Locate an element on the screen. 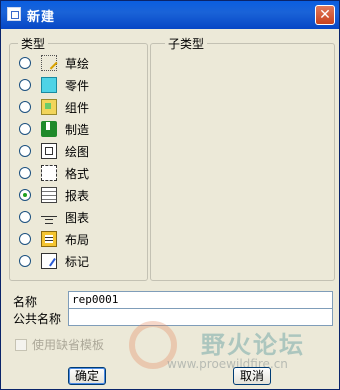 The height and width of the screenshot is (390, 340). cancel-button: 取消 is located at coordinates (252, 376).